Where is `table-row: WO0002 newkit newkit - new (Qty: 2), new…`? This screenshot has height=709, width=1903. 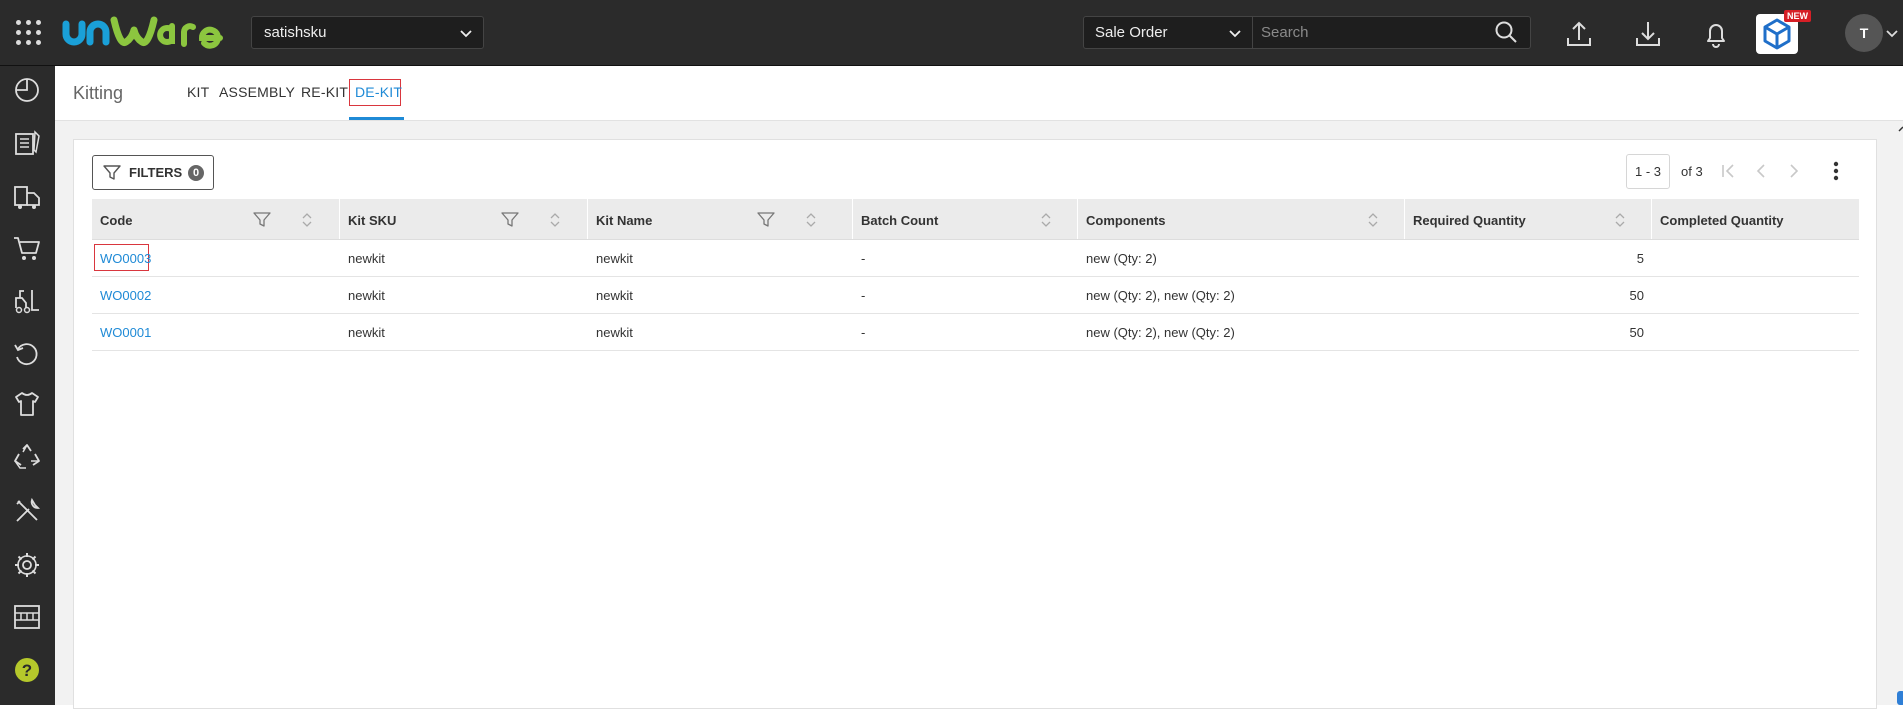 table-row: WO0002 newkit newkit - new (Qty: 2), new… is located at coordinates (975, 295).